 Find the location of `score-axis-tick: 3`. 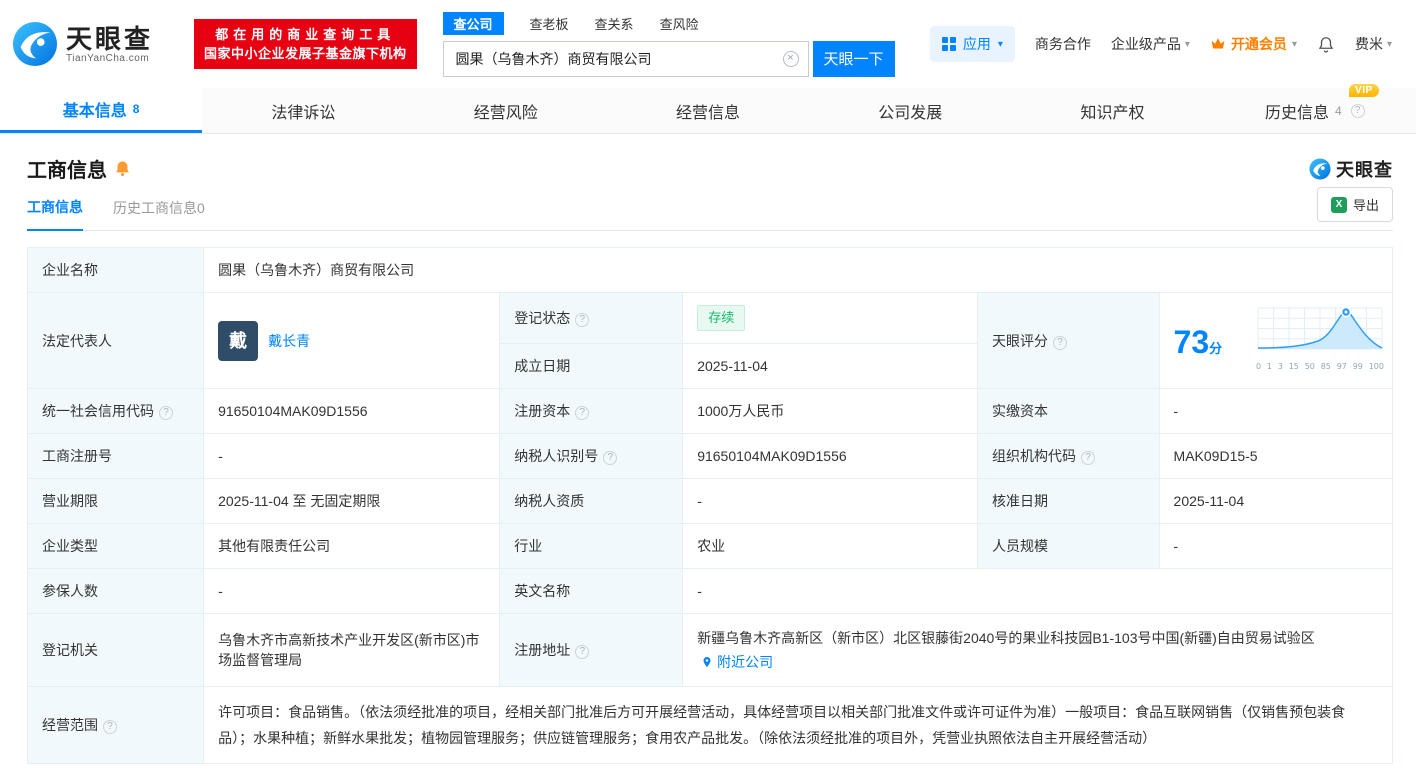

score-axis-tick: 3 is located at coordinates (1280, 366).